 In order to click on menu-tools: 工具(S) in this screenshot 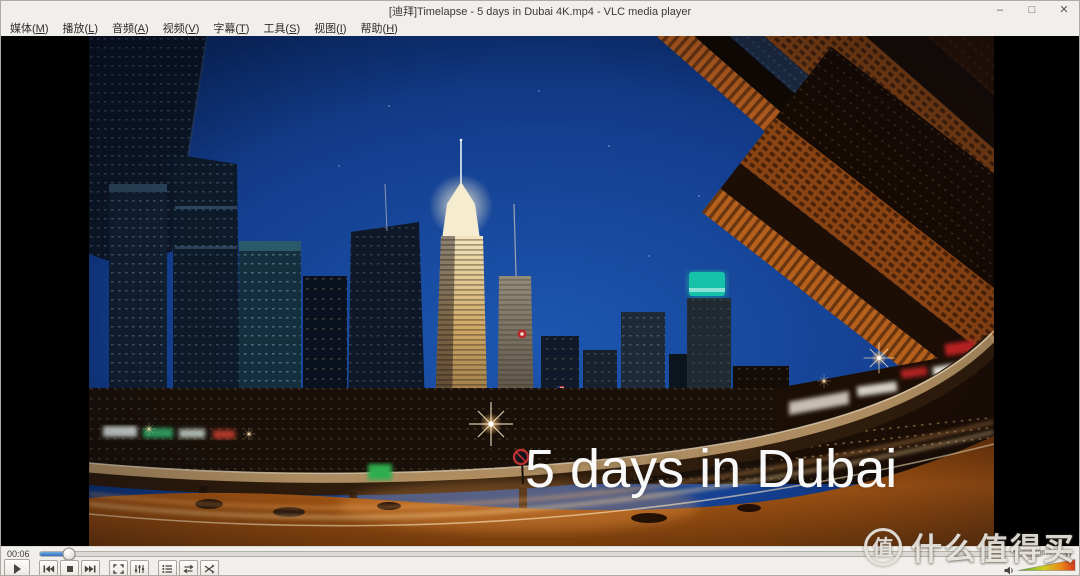, I will do `click(281, 28)`.